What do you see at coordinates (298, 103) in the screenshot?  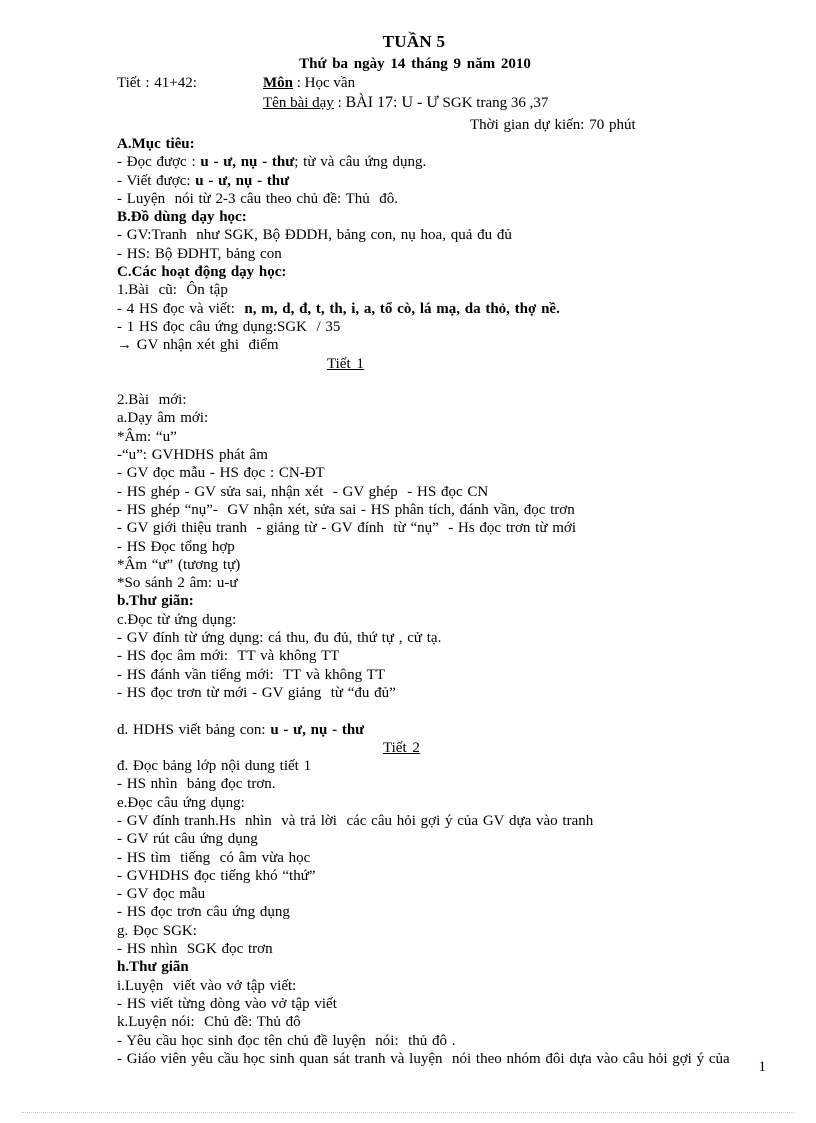 I see `lesson-name-label: Tên bài dạy` at bounding box center [298, 103].